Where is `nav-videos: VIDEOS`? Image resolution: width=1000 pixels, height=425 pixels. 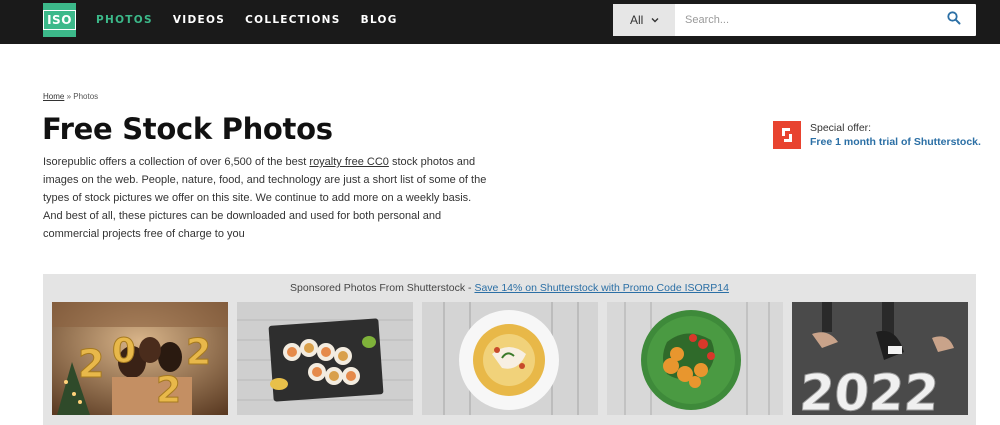 nav-videos: VIDEOS is located at coordinates (199, 20).